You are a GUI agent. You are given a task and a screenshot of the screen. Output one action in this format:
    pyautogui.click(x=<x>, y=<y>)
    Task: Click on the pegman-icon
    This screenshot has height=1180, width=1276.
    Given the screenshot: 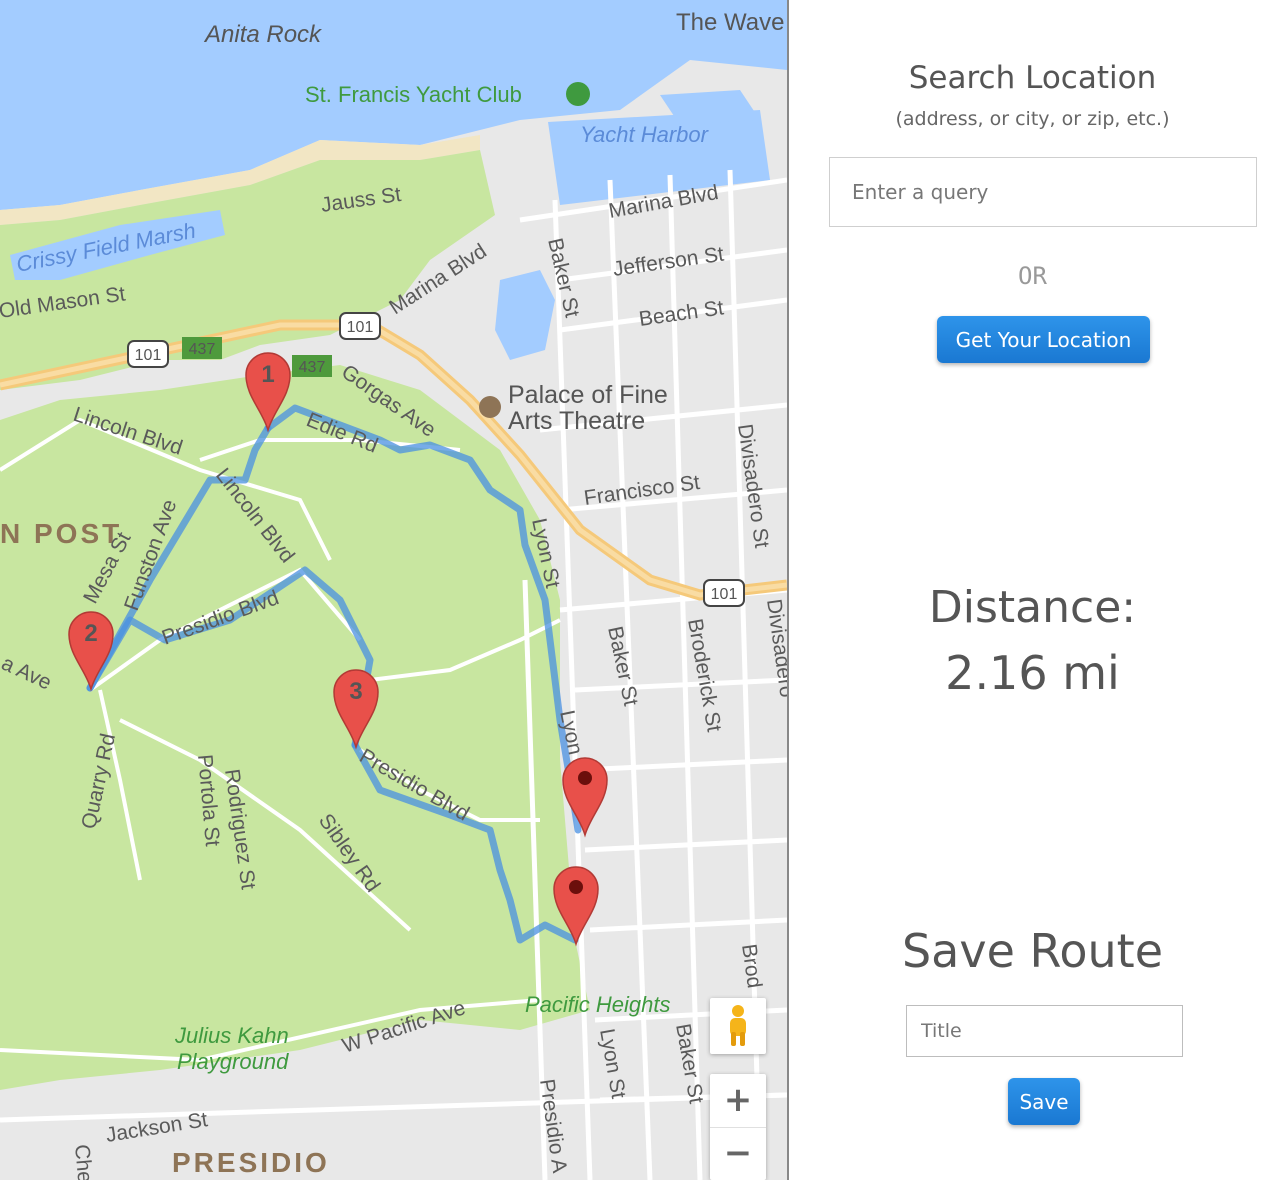 What is the action you would take?
    pyautogui.click(x=738, y=1025)
    